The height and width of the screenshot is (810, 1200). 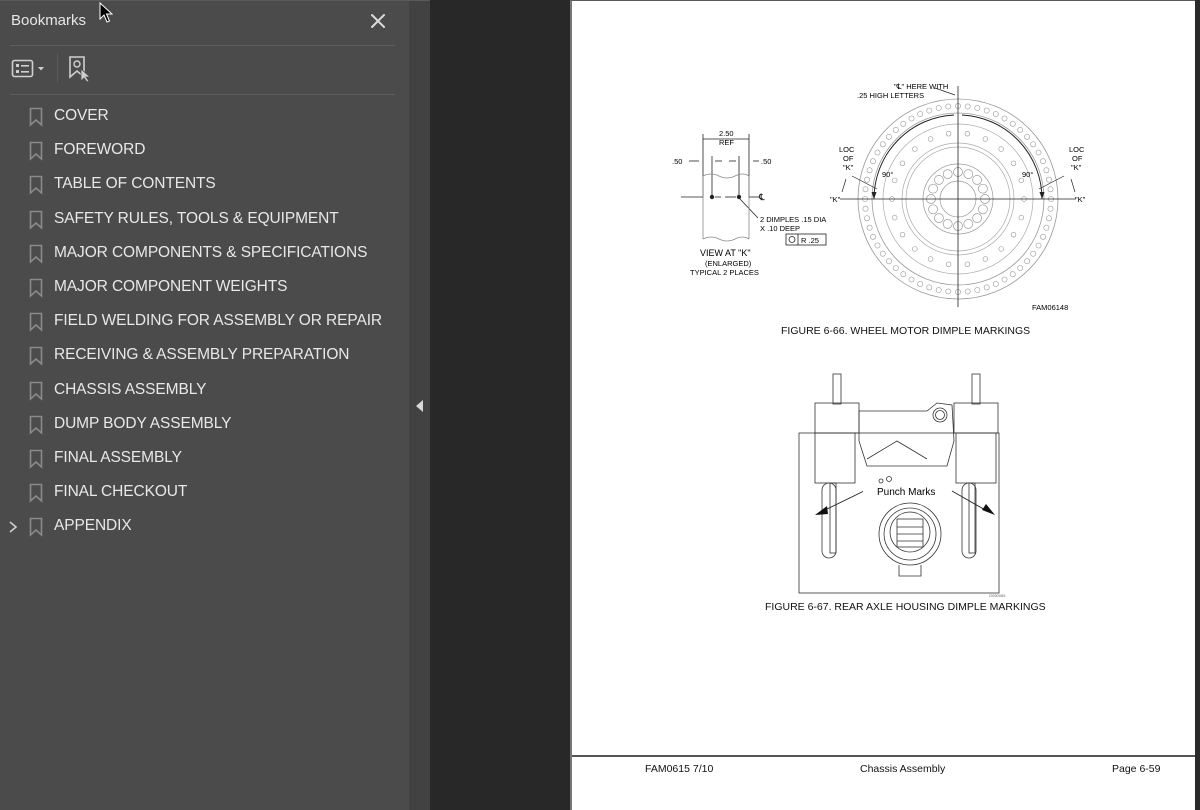 What do you see at coordinates (997, 595) in the screenshot?
I see `drawing-id: G050085` at bounding box center [997, 595].